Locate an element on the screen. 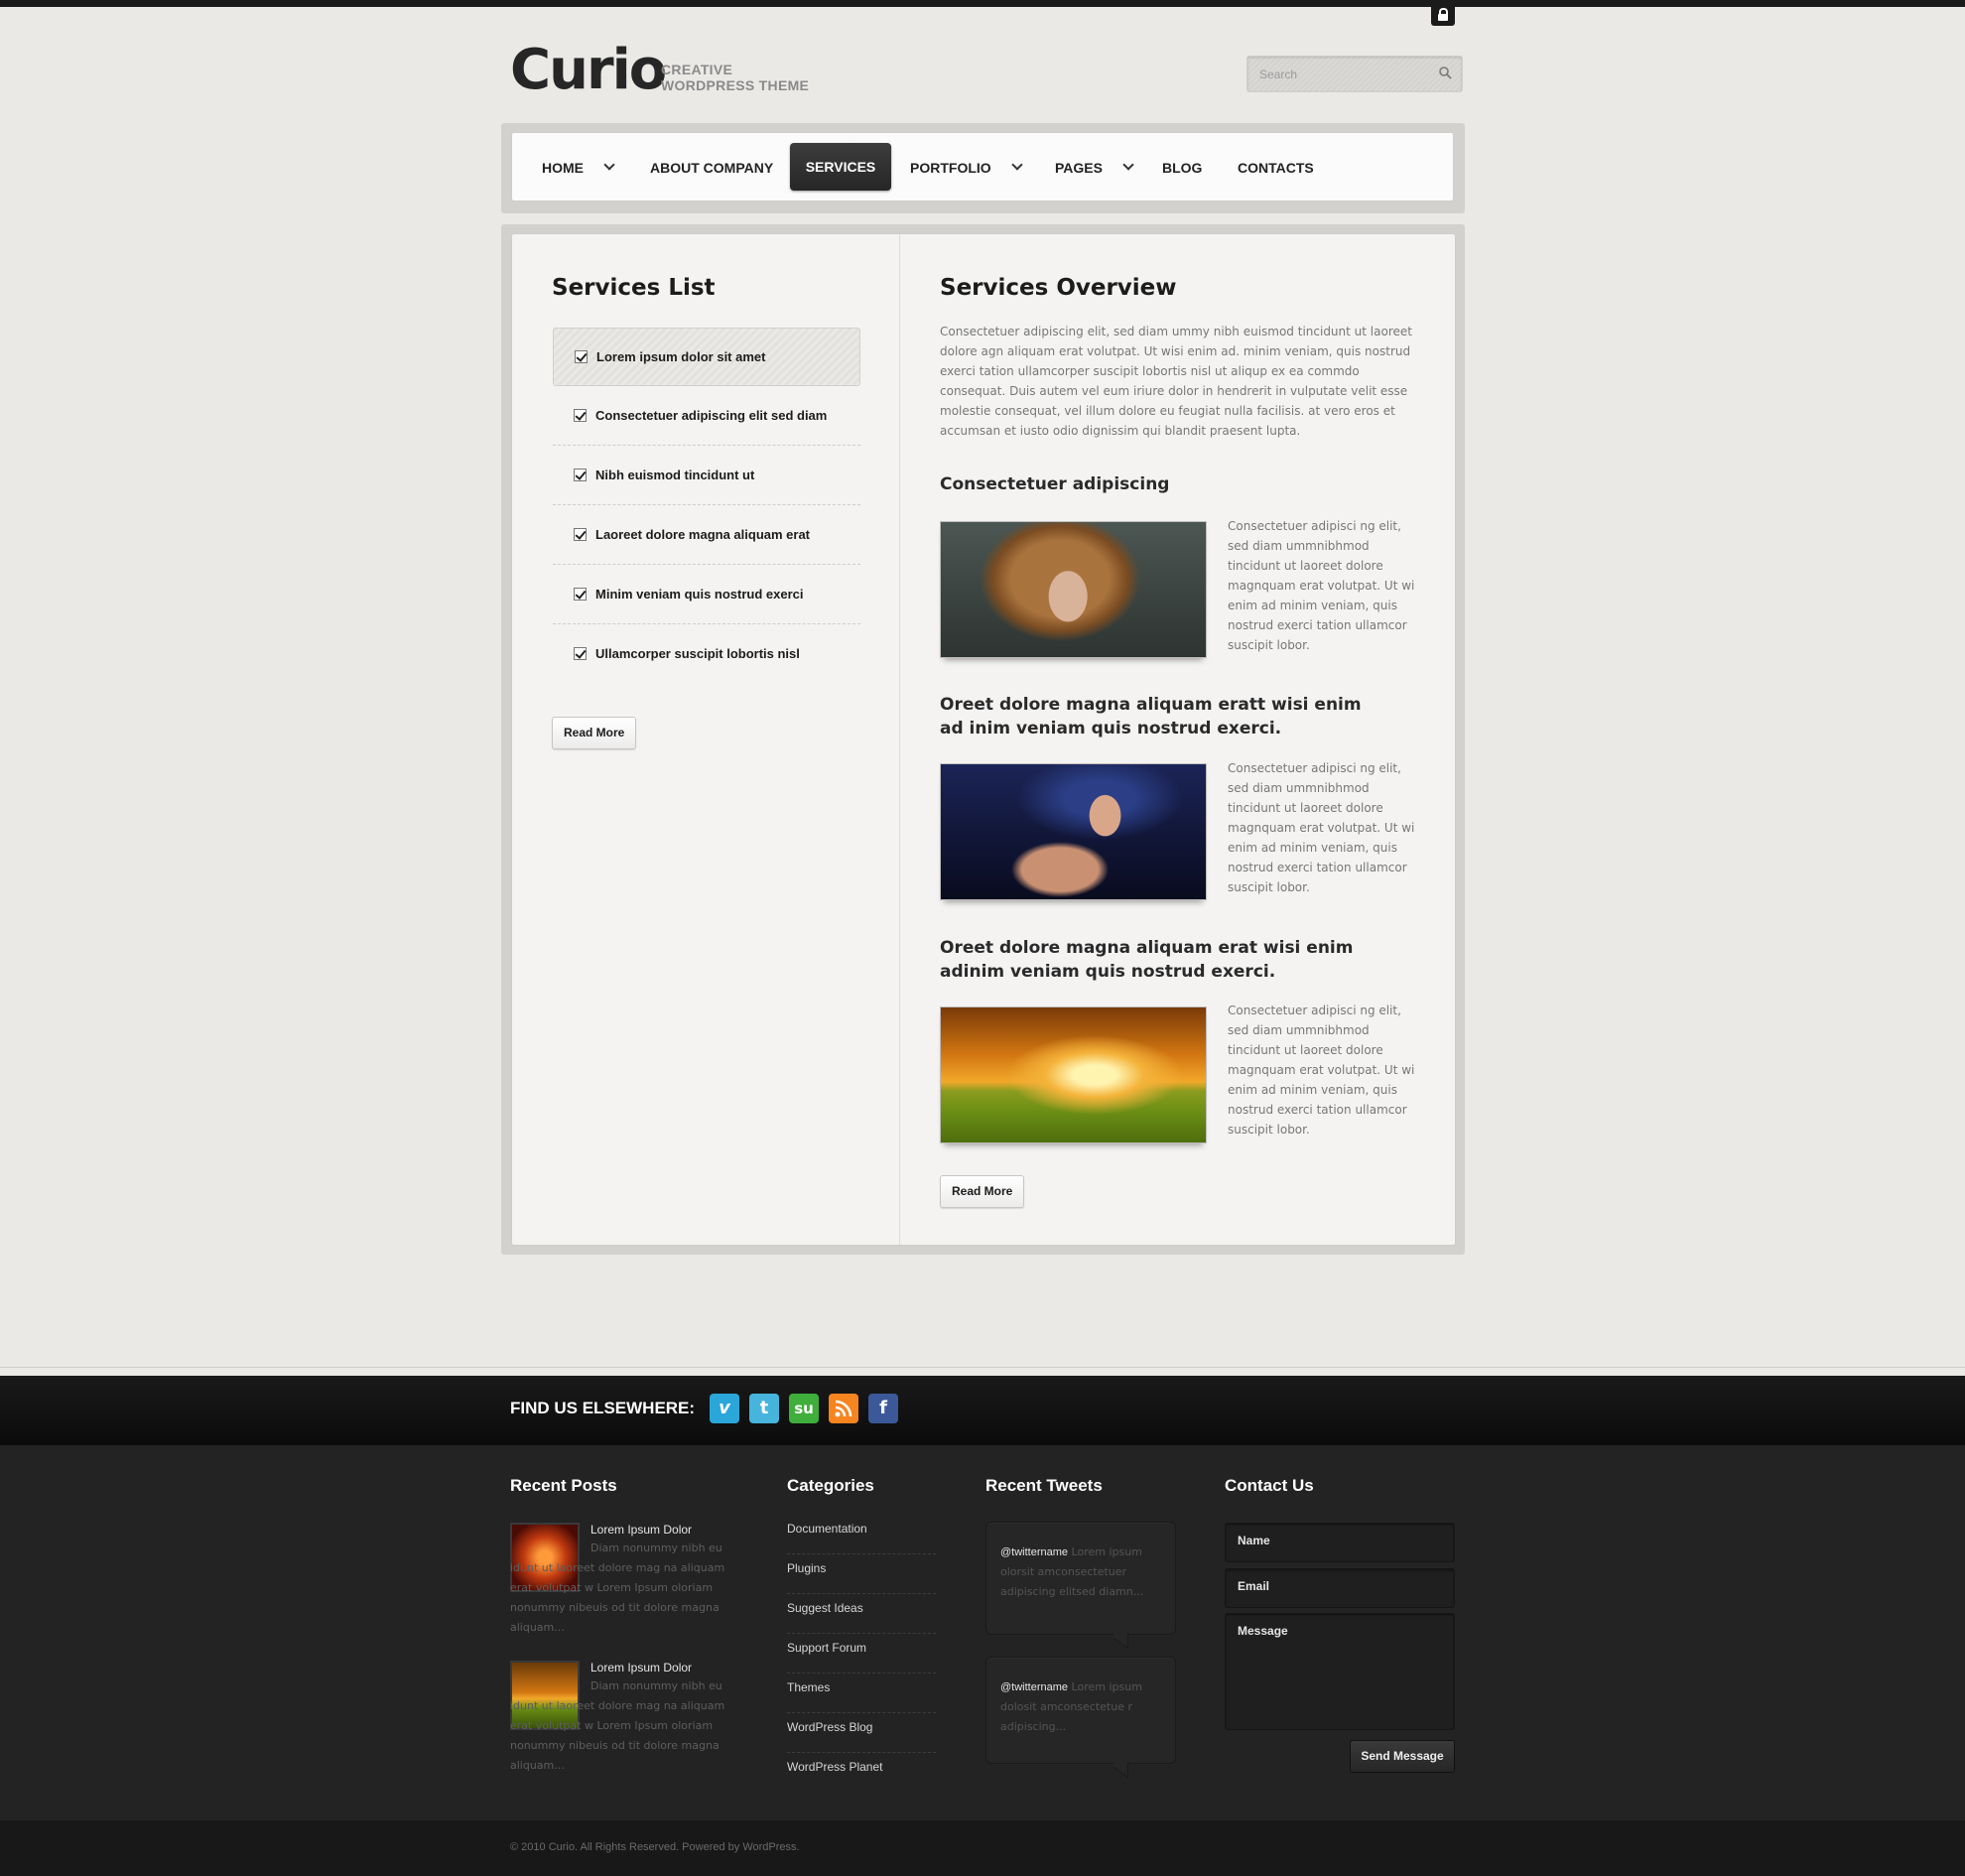  service-item: Ullamcorper suscipit lobortis nisl is located at coordinates (706, 654).